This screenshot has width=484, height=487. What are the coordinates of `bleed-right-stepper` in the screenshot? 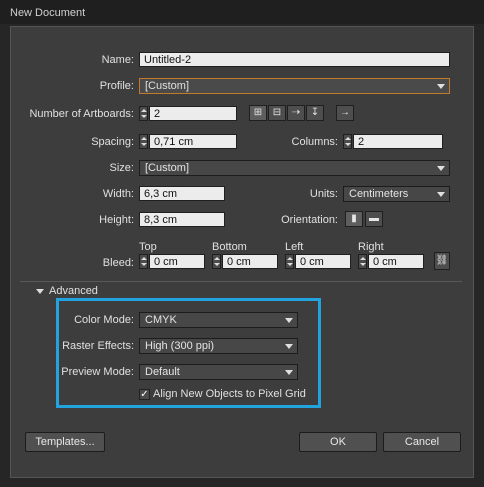 It's located at (362, 261).